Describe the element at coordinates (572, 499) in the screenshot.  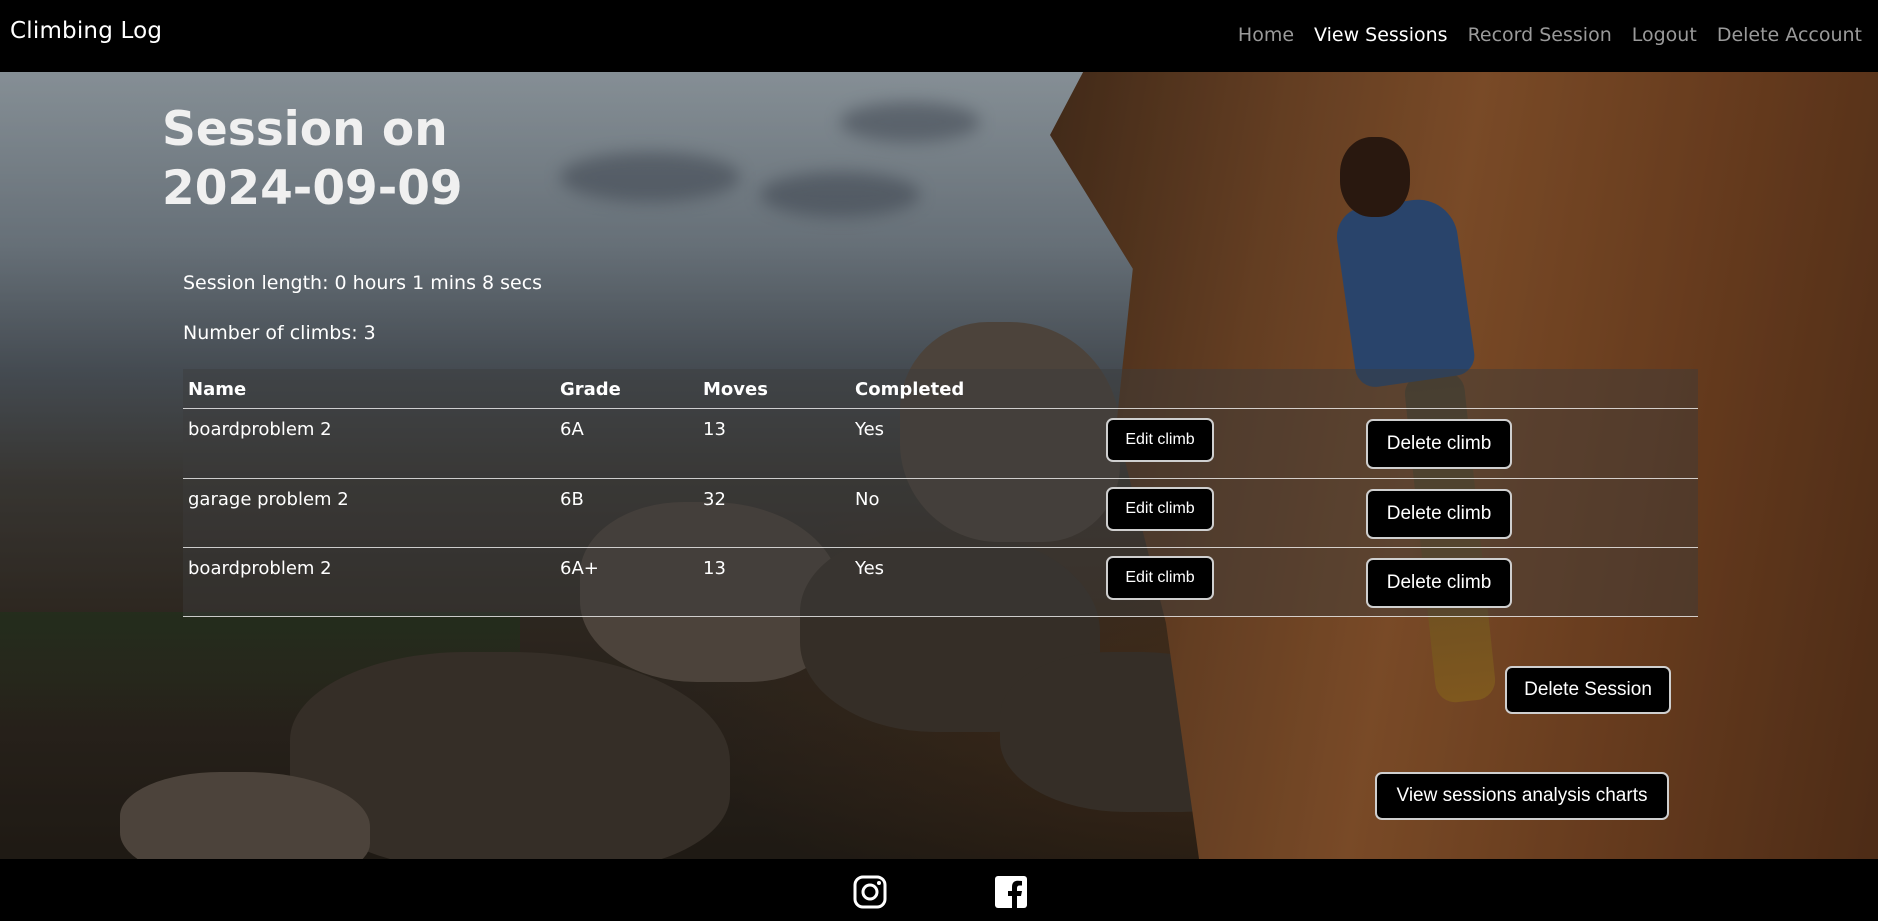
I see `cell-grade: 6B` at that location.